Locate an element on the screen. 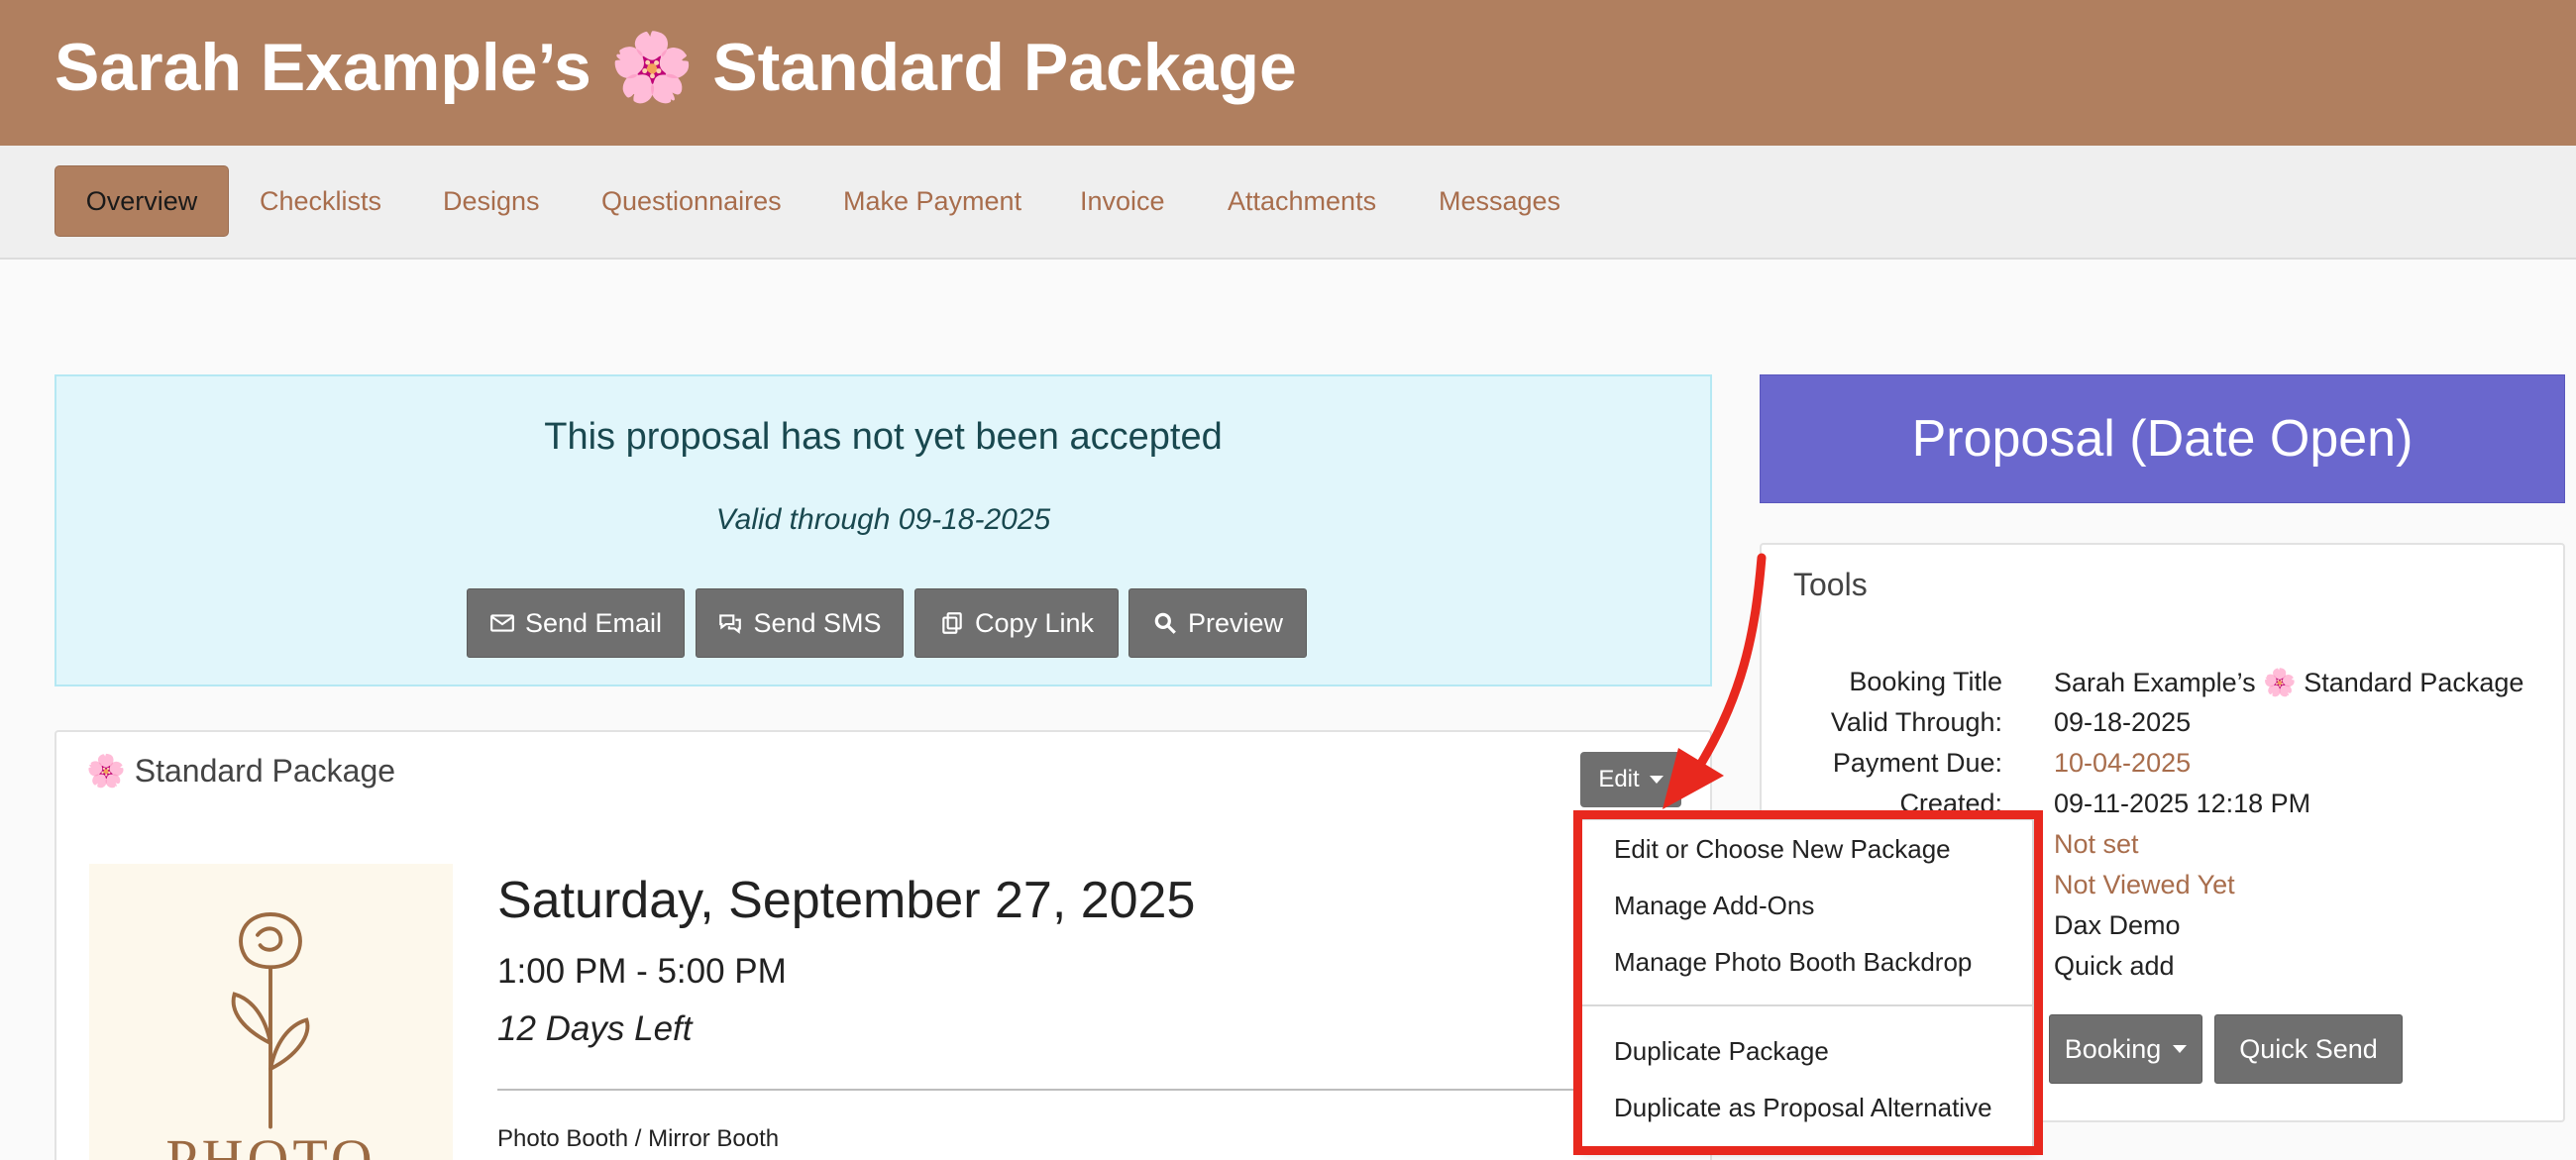  created-value: 09-11-2025 12:18 PM is located at coordinates (2182, 803).